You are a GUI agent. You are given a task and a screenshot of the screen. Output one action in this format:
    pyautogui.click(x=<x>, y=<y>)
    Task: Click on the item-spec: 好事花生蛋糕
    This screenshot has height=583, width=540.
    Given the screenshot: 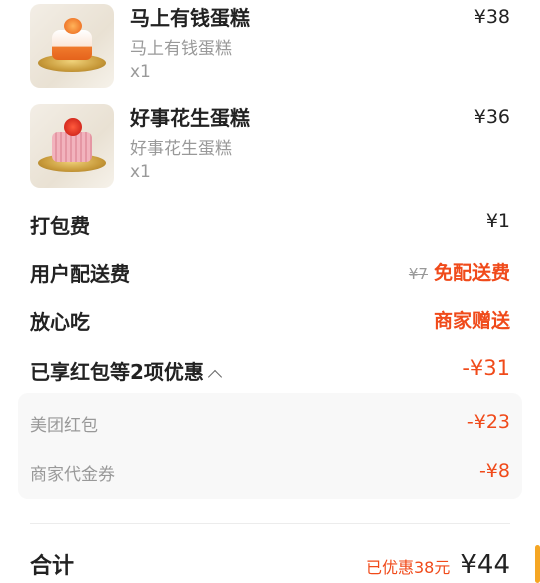 What is the action you would take?
    pyautogui.click(x=181, y=149)
    